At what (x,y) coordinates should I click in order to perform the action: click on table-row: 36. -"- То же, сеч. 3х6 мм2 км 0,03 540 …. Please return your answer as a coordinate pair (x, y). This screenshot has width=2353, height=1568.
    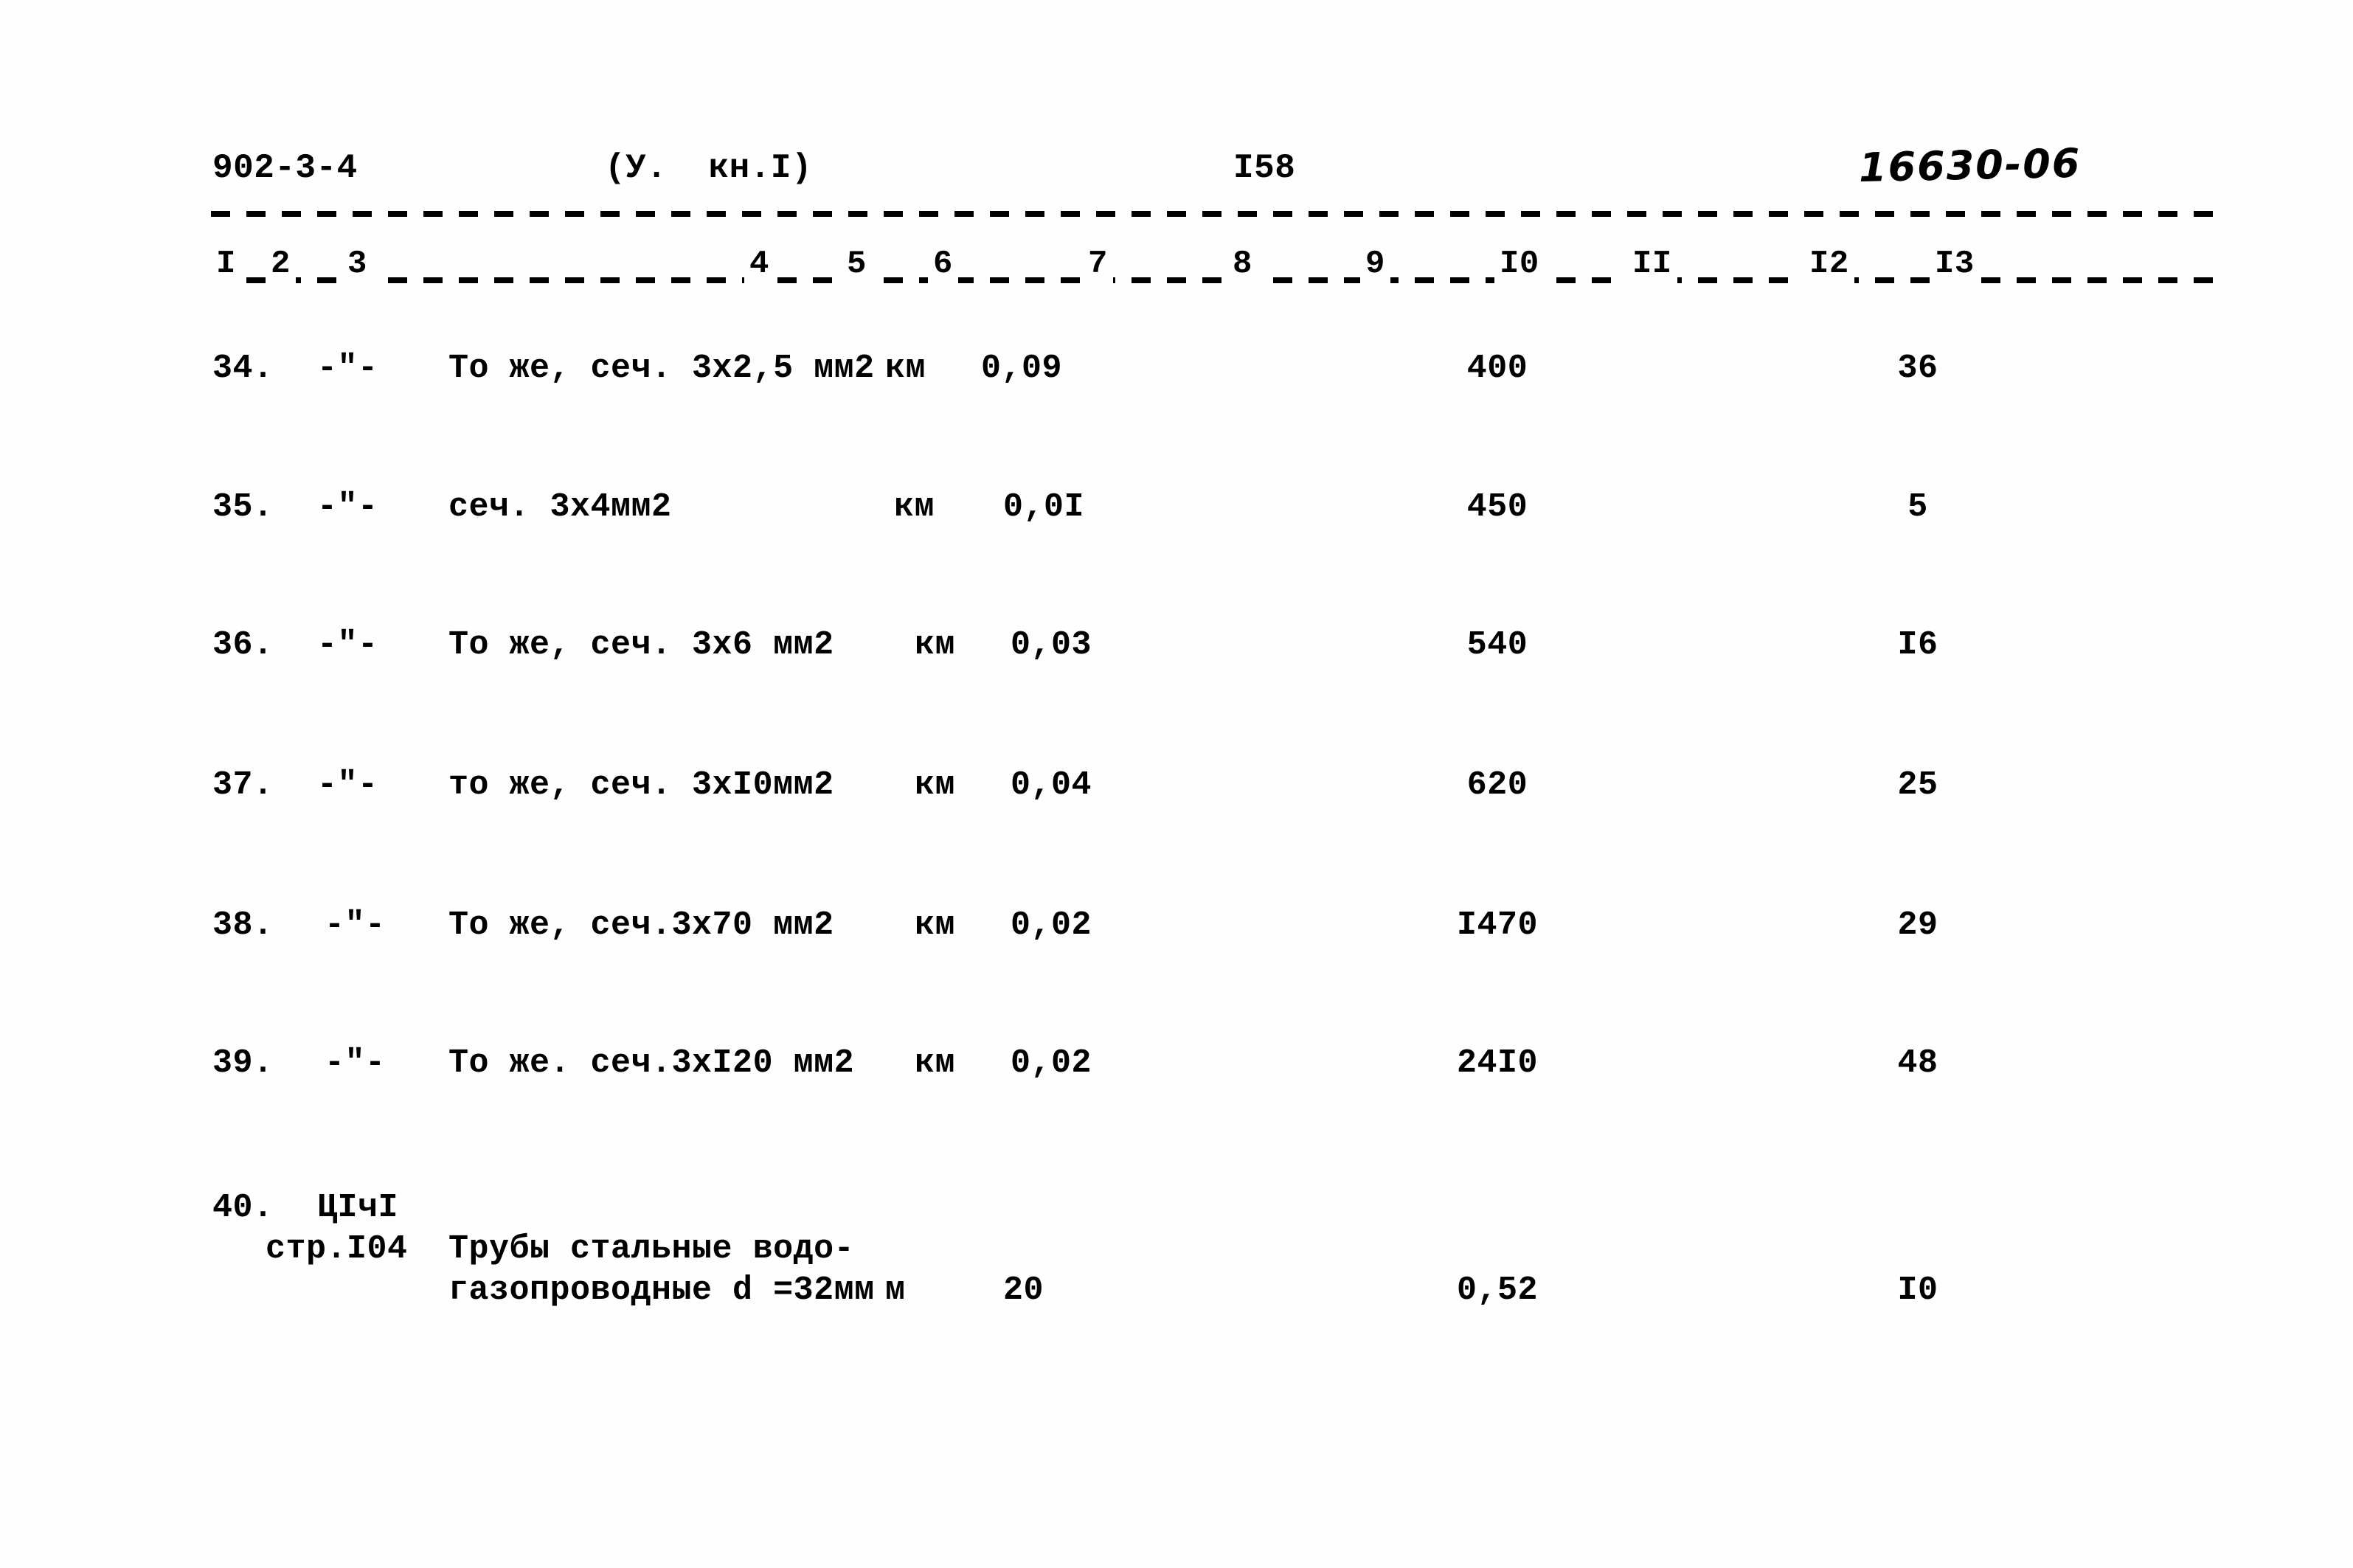
    Looking at the image, I should click on (1176, 667).